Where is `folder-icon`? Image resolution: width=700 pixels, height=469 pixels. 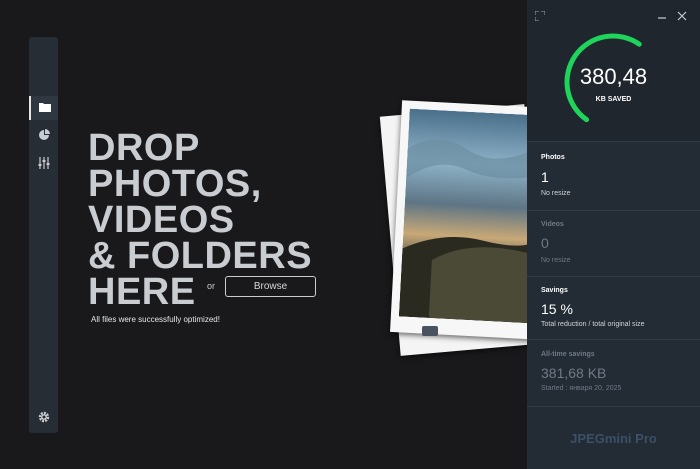 folder-icon is located at coordinates (44, 108).